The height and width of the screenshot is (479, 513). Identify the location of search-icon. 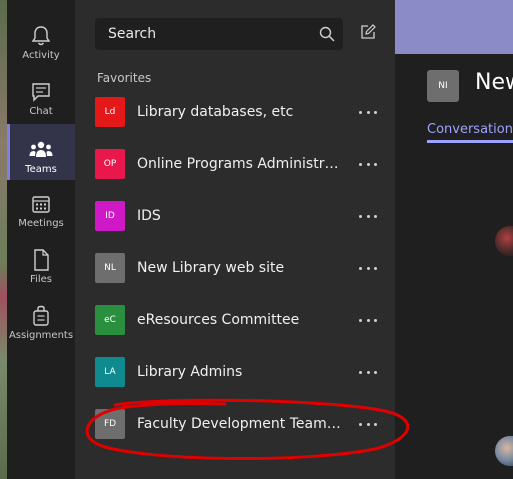
(327, 36).